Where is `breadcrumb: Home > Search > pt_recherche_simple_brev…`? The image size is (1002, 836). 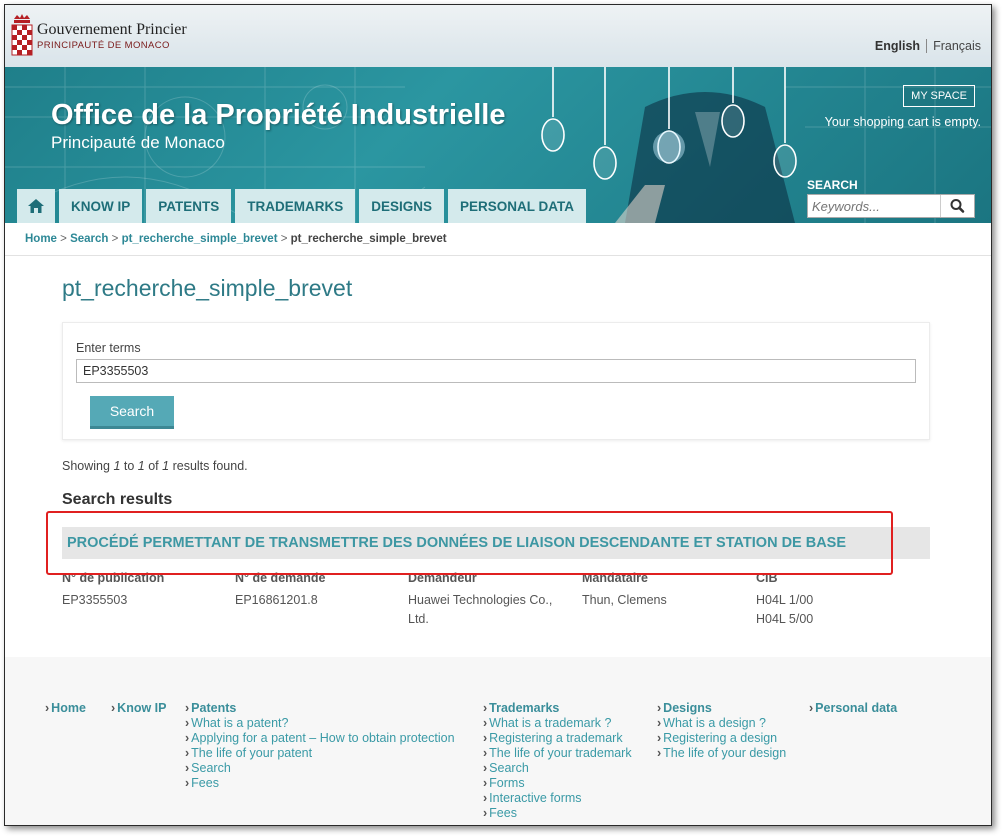 breadcrumb: Home > Search > pt_recherche_simple_brev… is located at coordinates (236, 239).